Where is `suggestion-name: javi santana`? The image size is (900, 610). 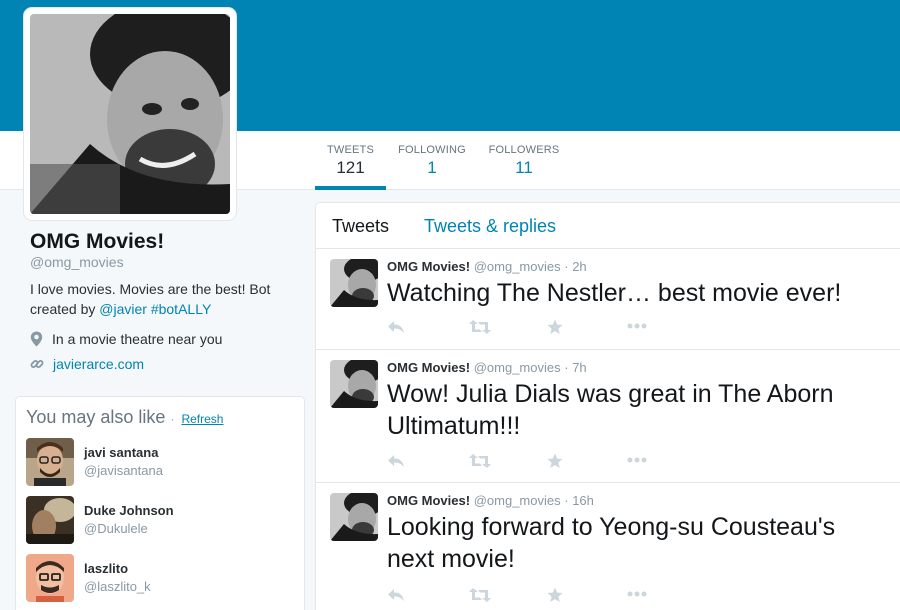
suggestion-name: javi santana is located at coordinates (121, 452).